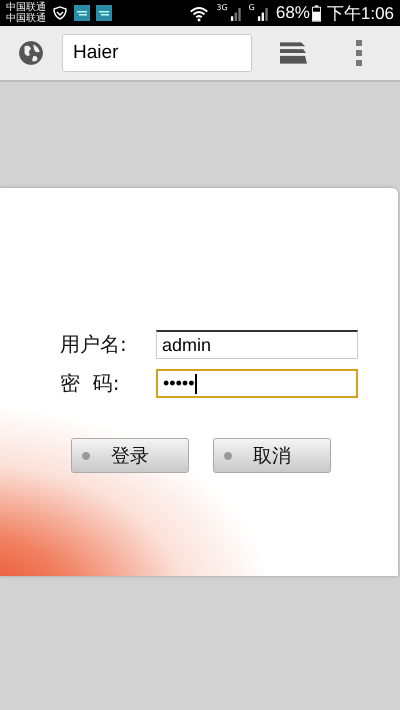  Describe the element at coordinates (130, 455) in the screenshot. I see `form-button: 登录` at that location.